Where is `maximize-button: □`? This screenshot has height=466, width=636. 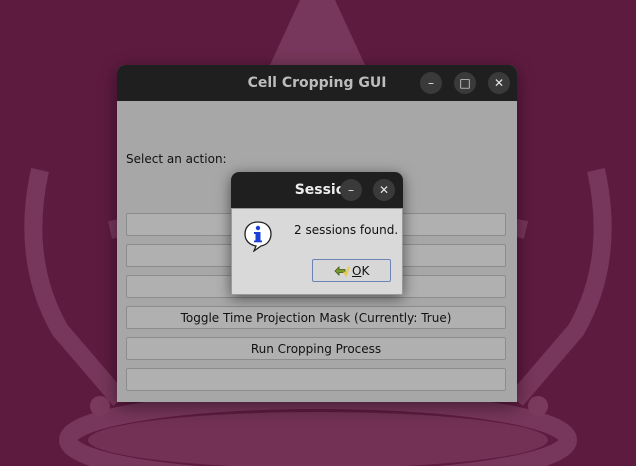 maximize-button: □ is located at coordinates (465, 83).